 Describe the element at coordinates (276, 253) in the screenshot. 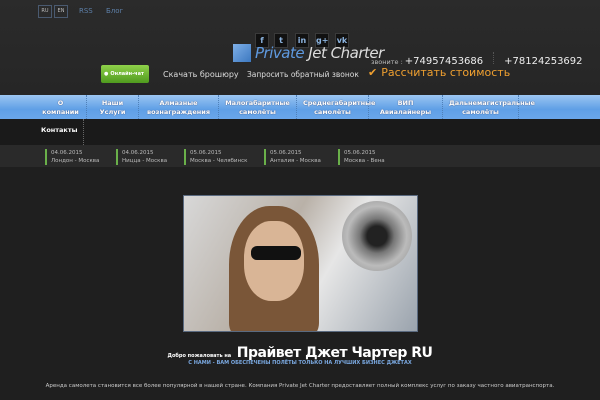

I see `sunglasses` at that location.